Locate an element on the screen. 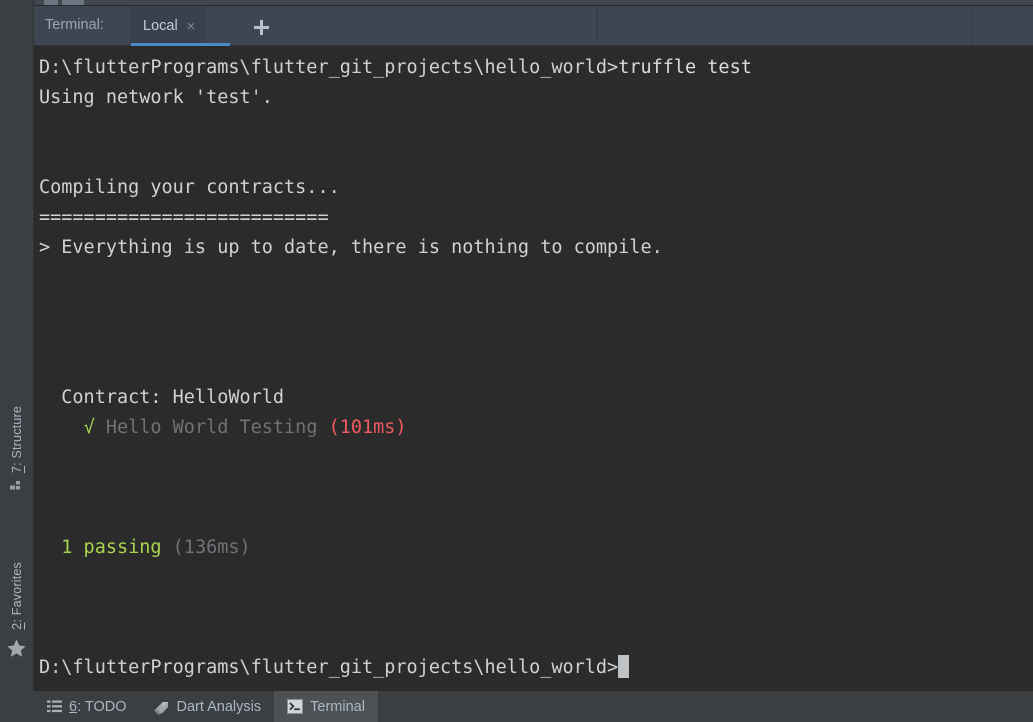 This screenshot has width=1033, height=722. terminal-tab-header: Terminal: Local × is located at coordinates (533, 26).